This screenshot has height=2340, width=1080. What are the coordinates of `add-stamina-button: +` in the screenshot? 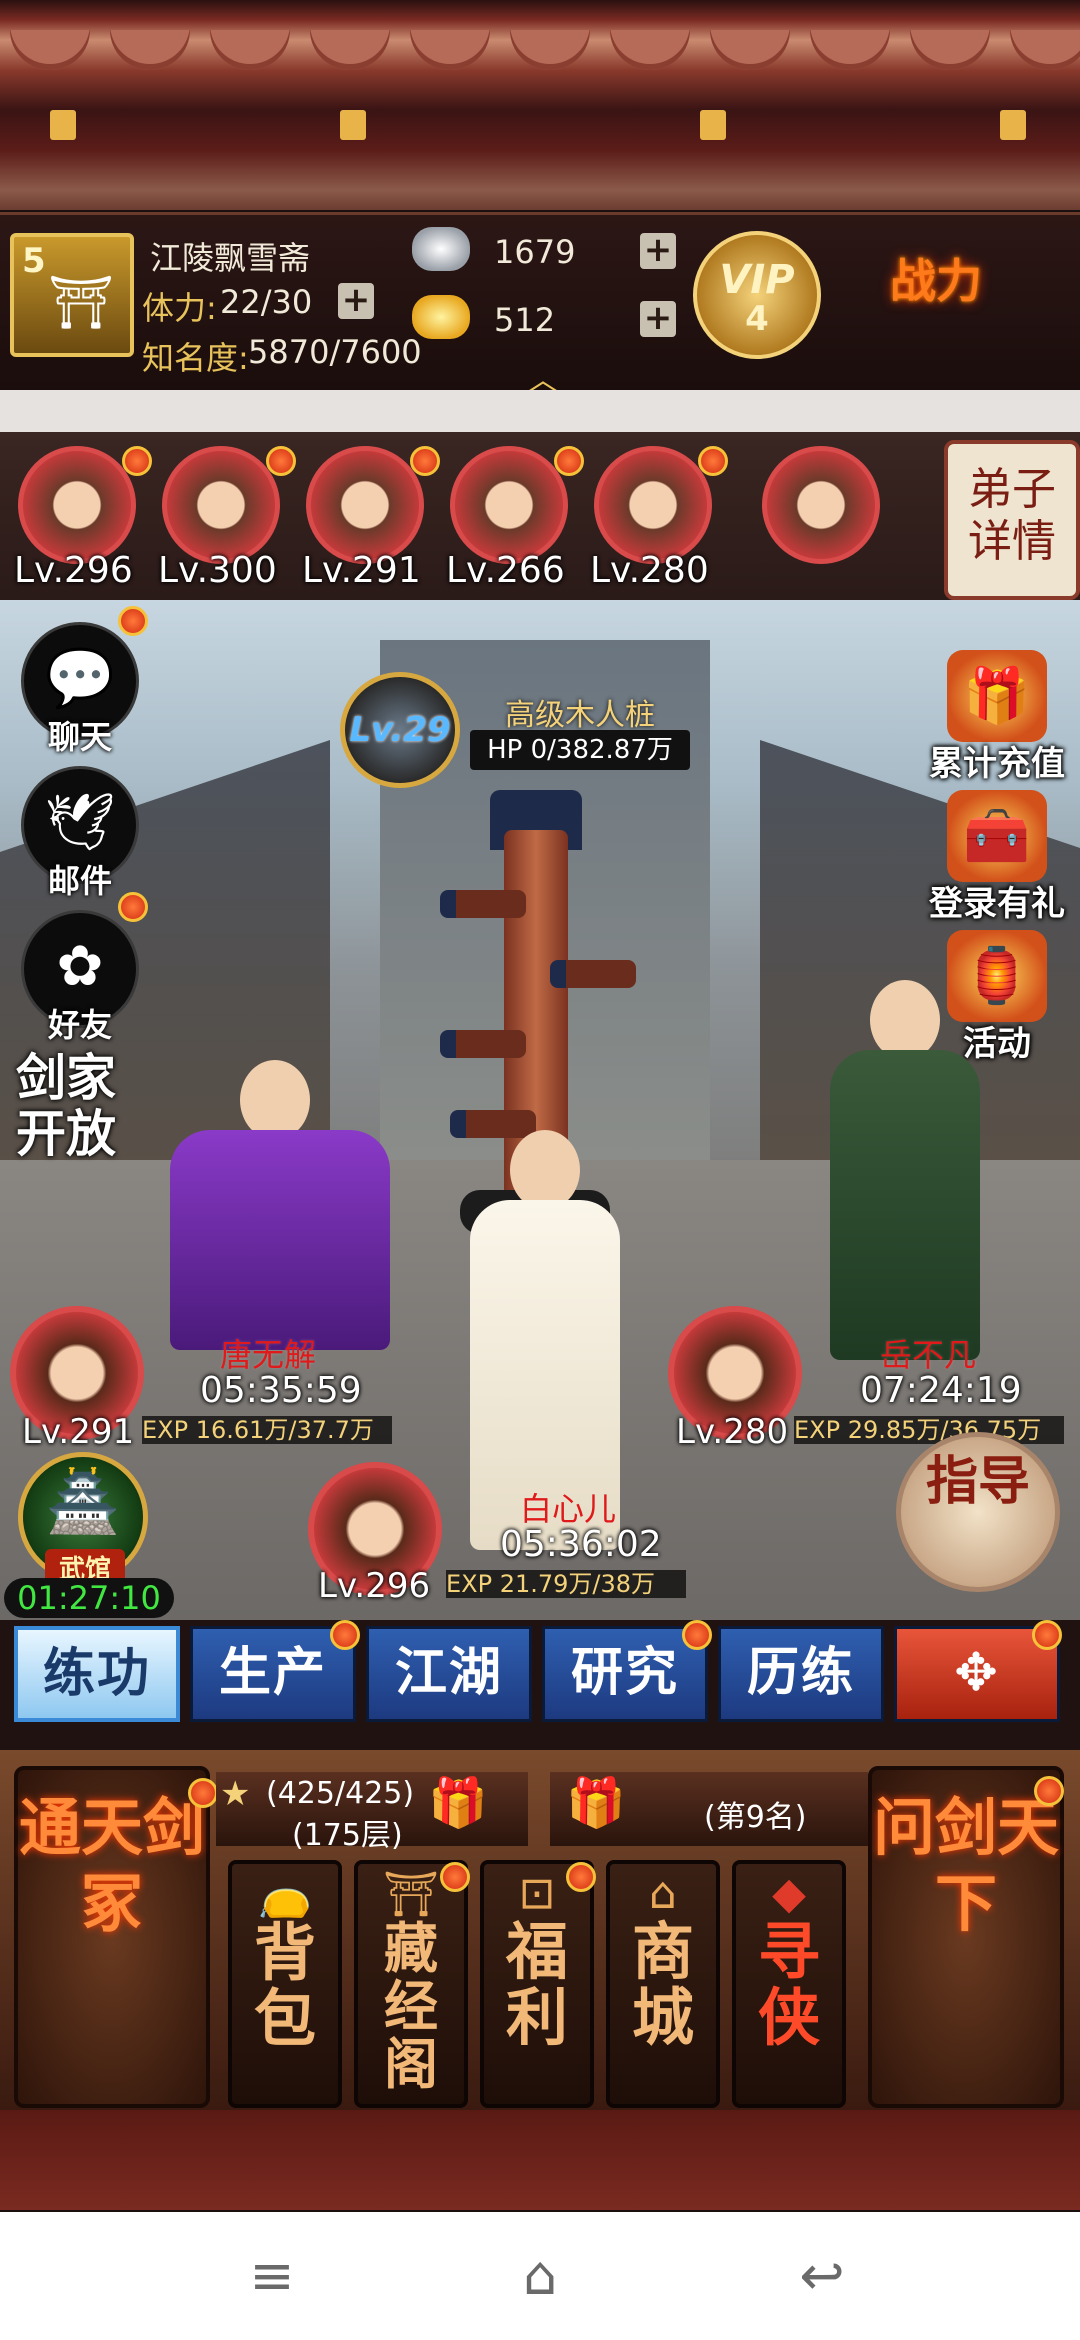 It's located at (356, 301).